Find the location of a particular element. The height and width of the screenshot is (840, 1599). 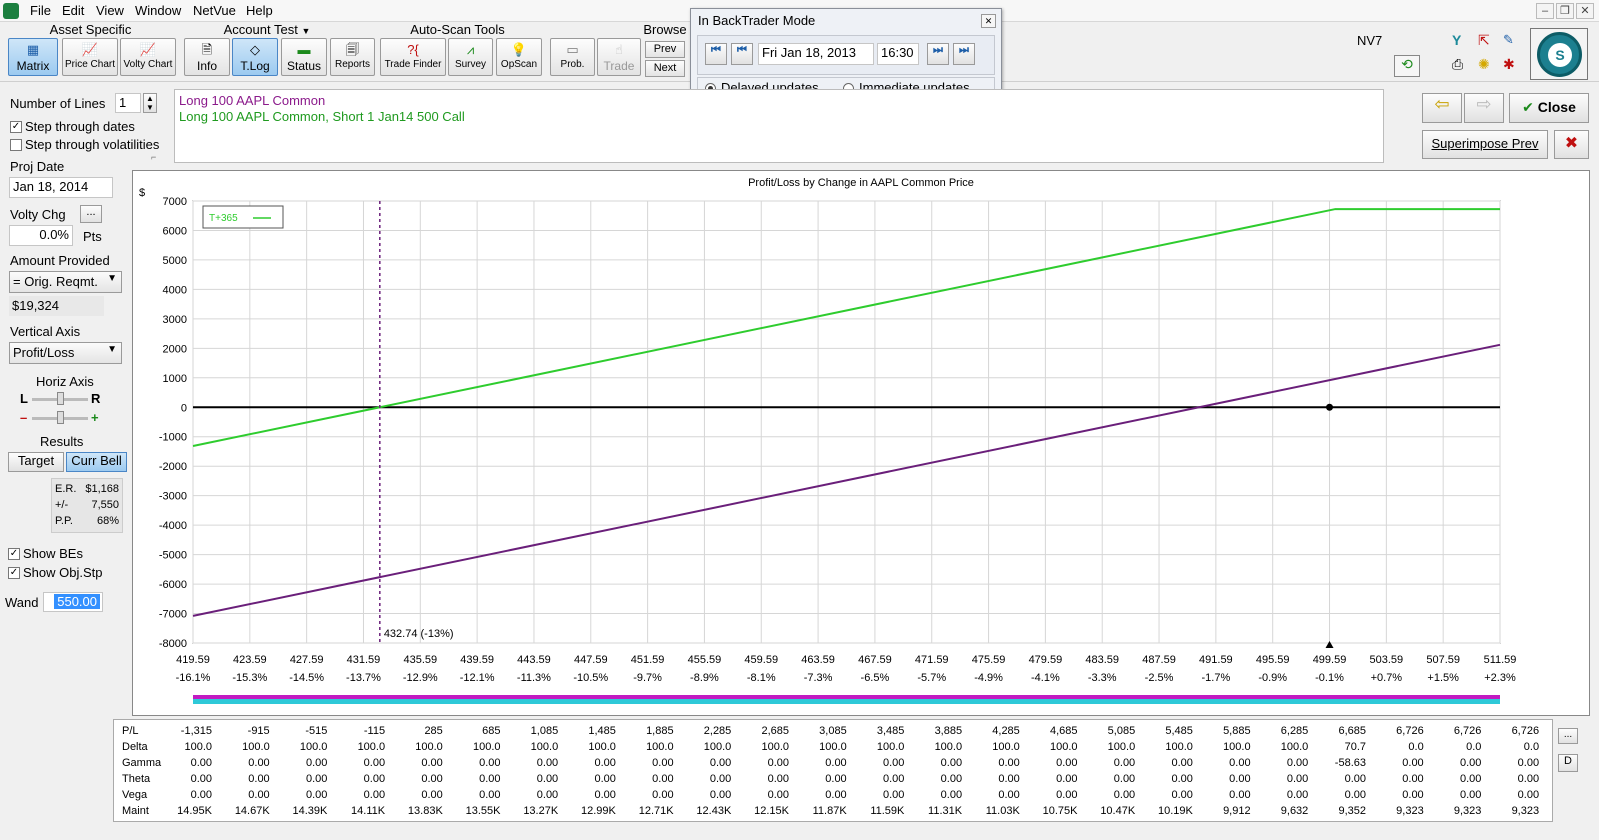

matrix-button: ▦ Matrix is located at coordinates (33, 57).